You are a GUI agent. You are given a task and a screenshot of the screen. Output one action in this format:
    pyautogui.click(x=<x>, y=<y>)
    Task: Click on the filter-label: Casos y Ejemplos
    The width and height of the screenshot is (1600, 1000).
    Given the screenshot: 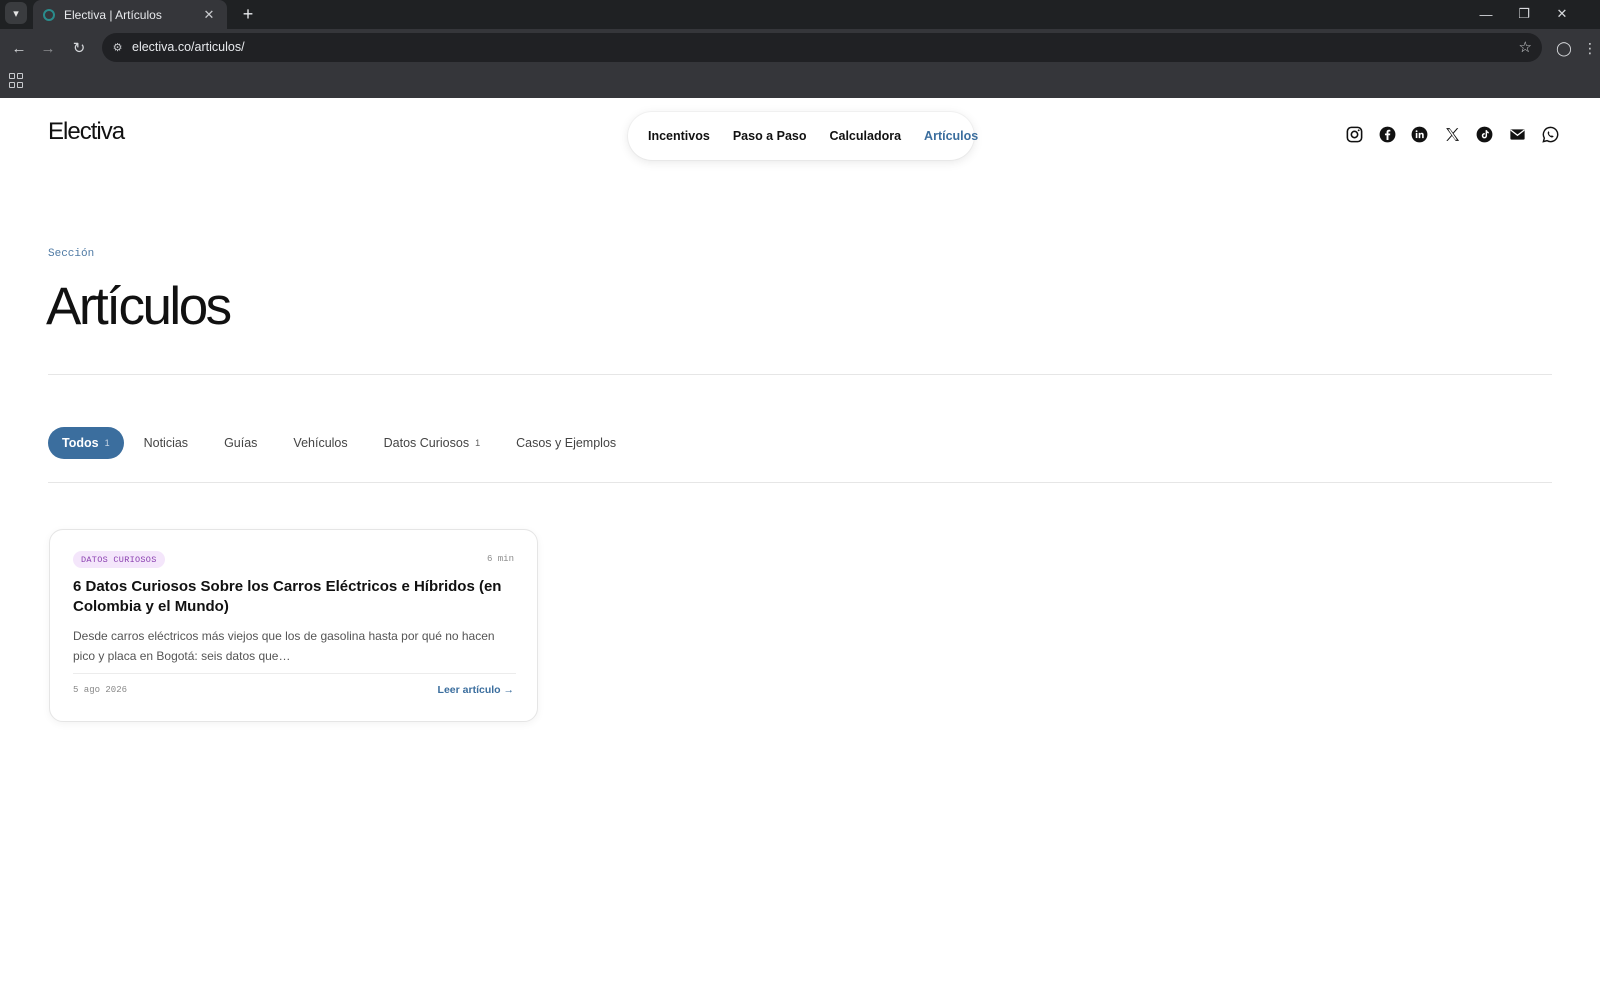 What is the action you would take?
    pyautogui.click(x=566, y=443)
    